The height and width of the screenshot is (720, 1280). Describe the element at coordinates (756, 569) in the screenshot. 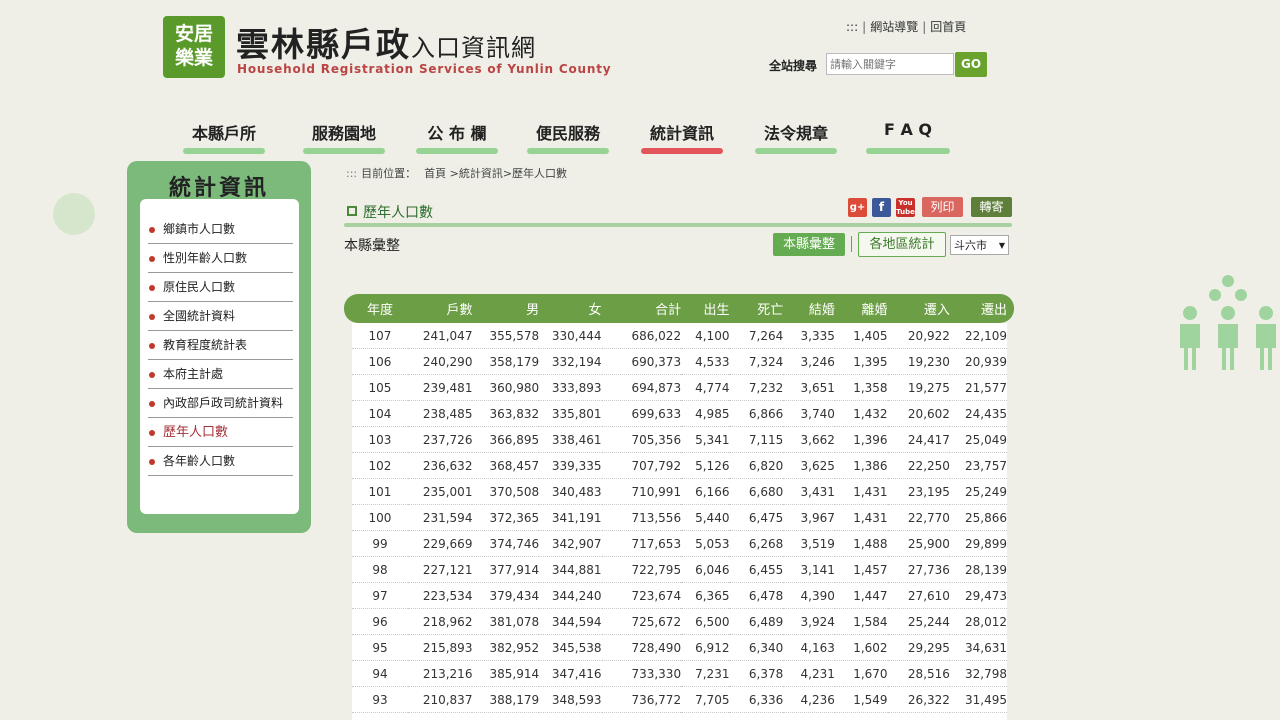

I see `cell-deaths: 6,455` at that location.